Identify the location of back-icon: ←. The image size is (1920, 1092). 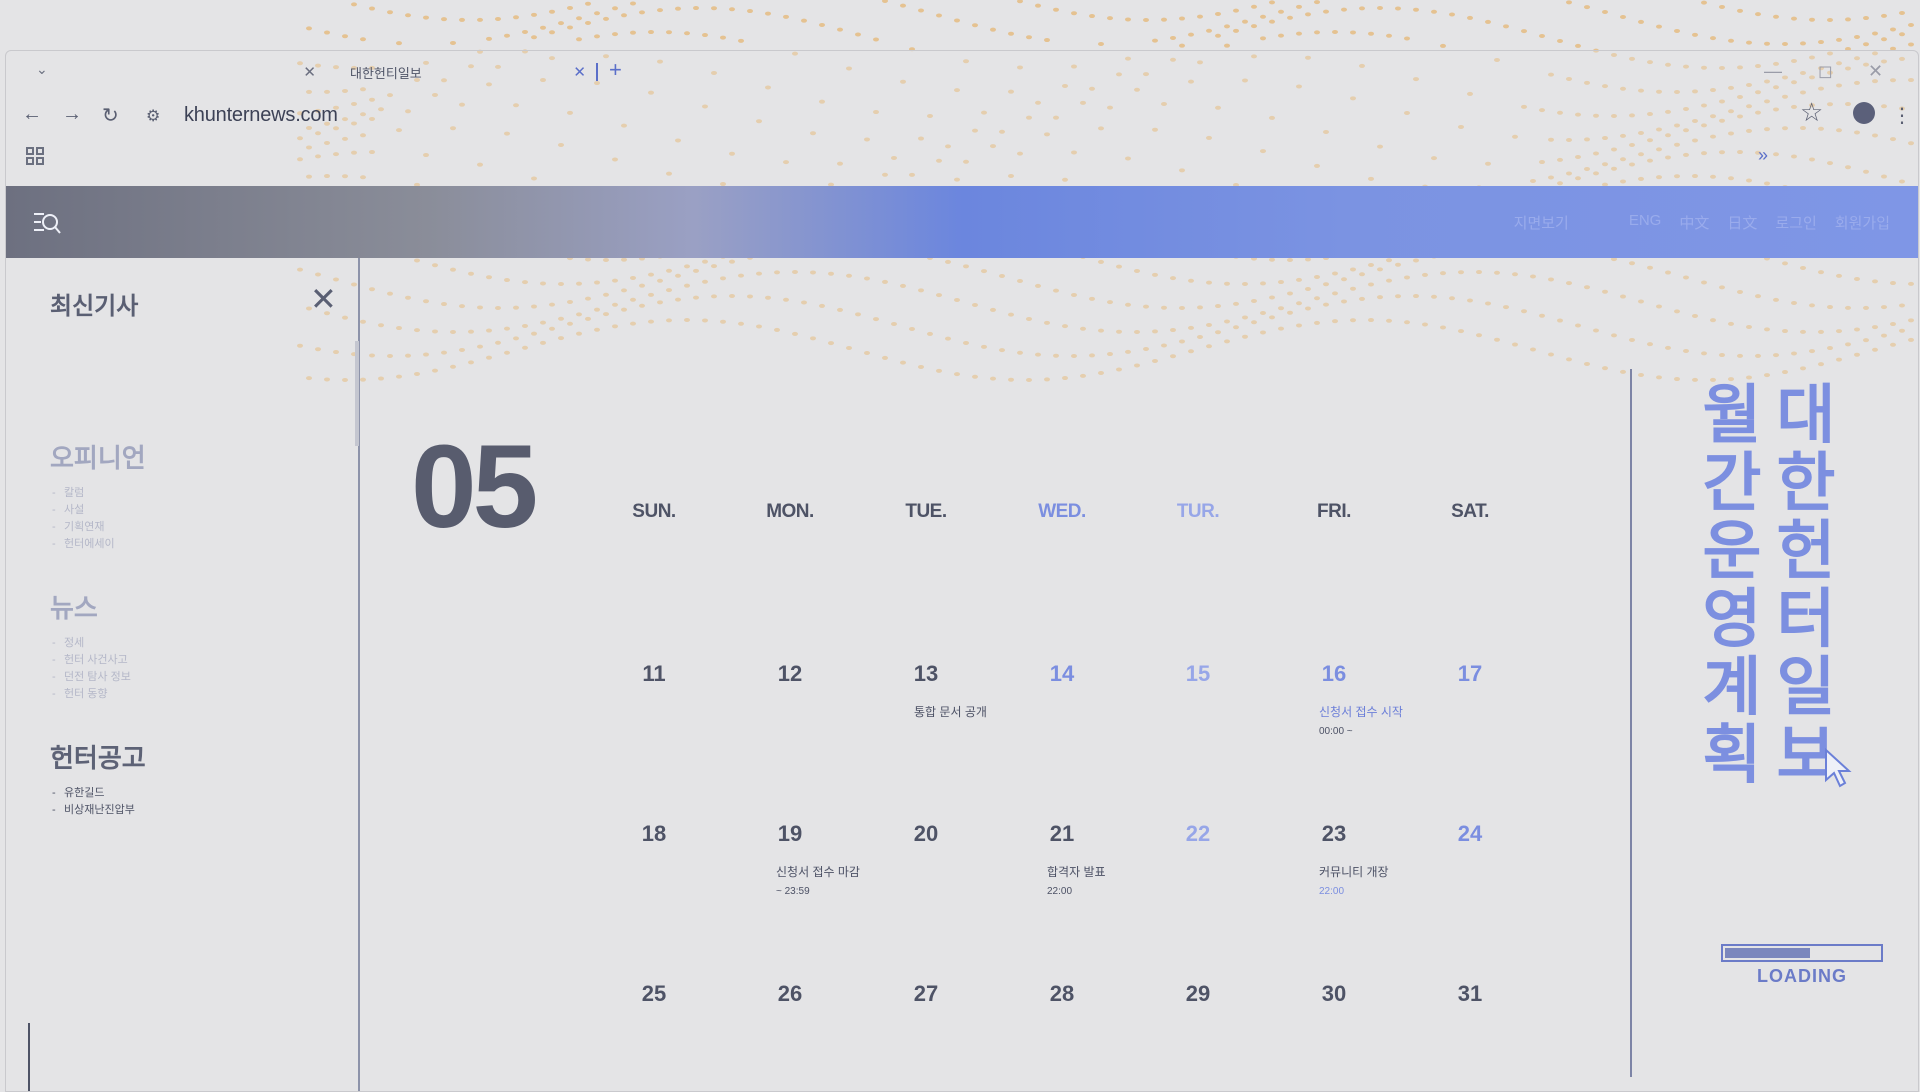
(32, 114).